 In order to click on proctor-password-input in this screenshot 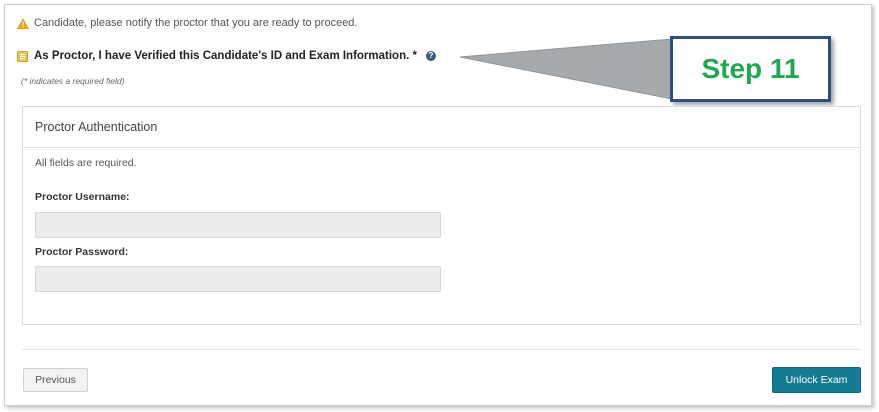, I will do `click(238, 279)`.